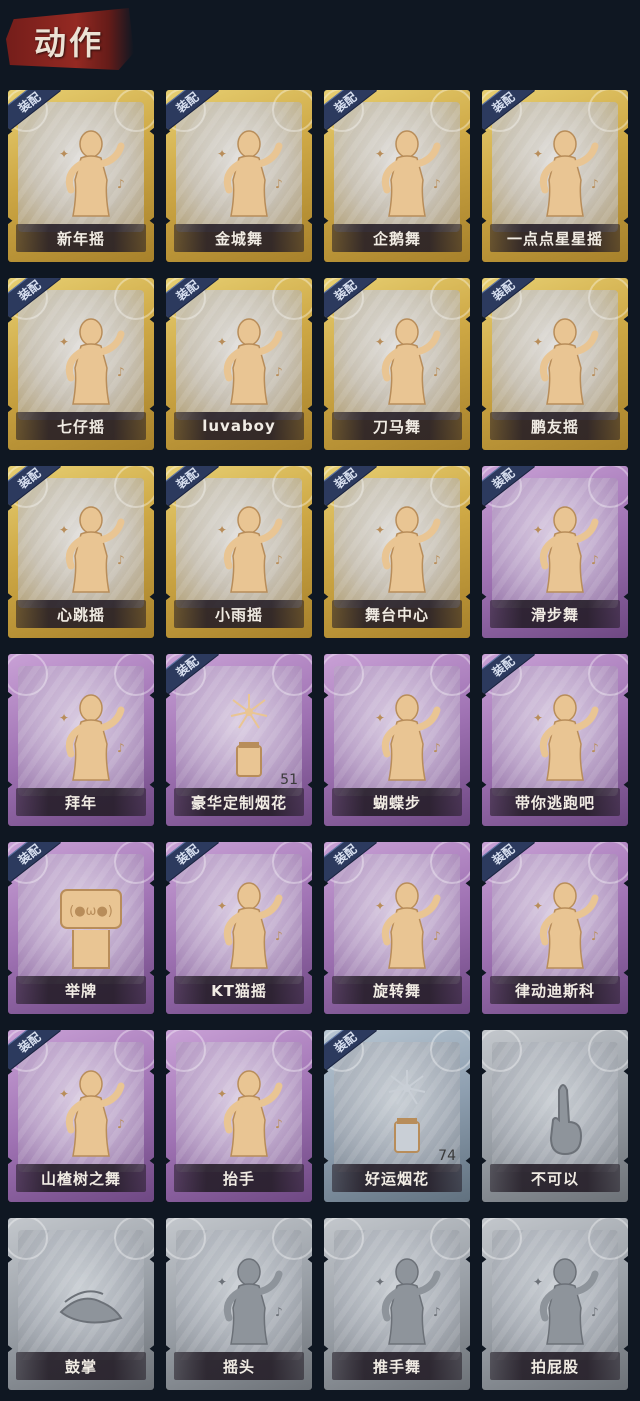  I want to click on emote-name: 山楂树之舞, so click(80, 1178).